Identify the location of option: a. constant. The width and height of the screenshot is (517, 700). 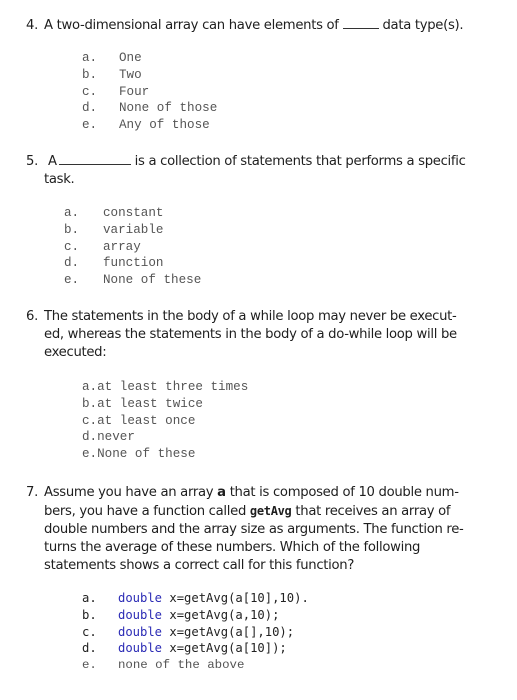
(132, 213).